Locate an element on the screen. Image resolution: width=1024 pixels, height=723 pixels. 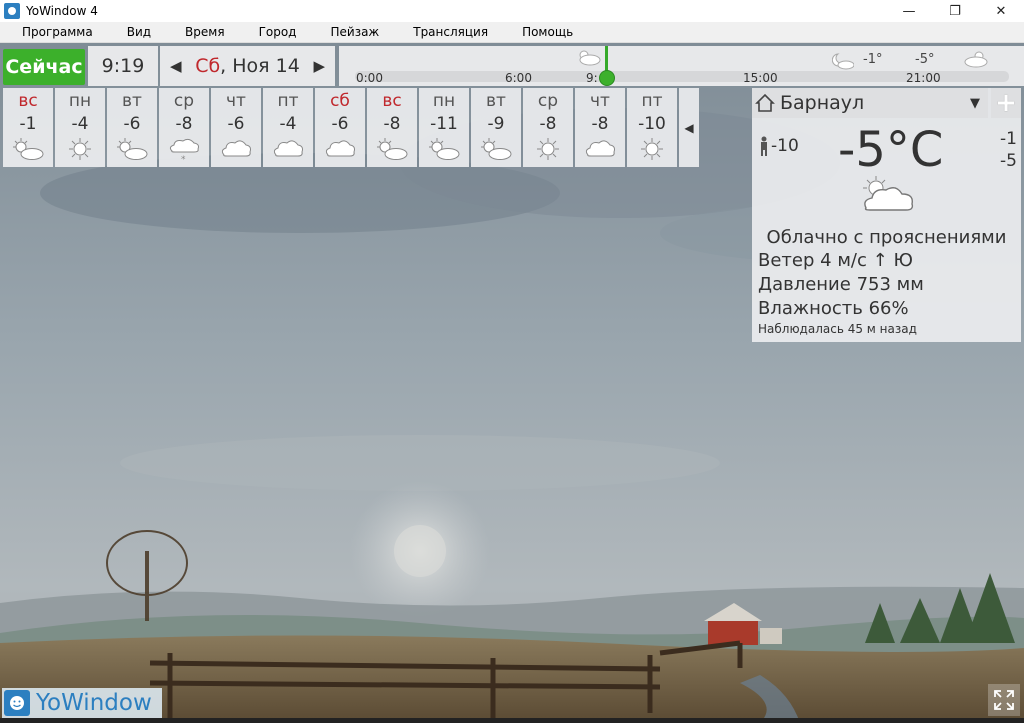
person-icon is located at coordinates (764, 146).